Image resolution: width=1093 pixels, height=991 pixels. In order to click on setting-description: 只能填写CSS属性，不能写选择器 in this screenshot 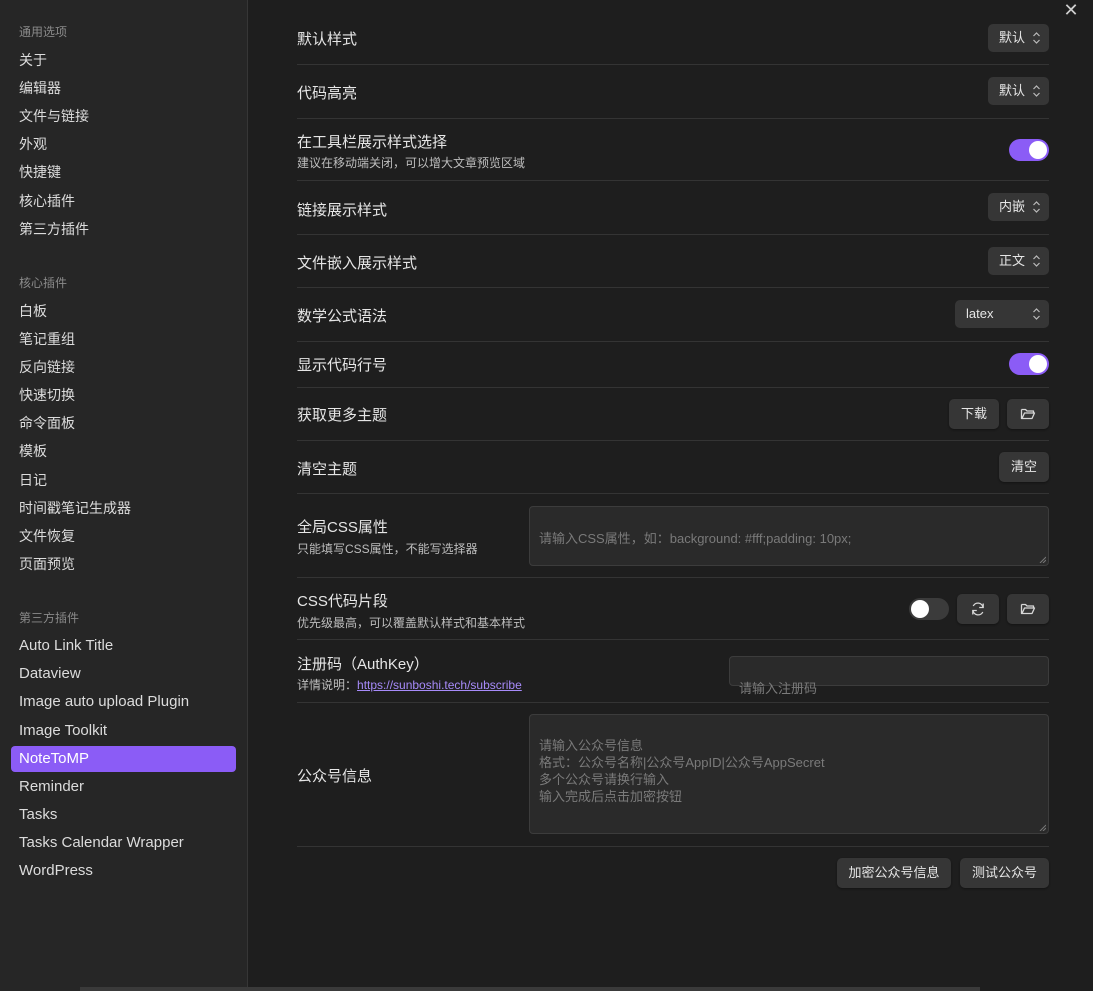, I will do `click(387, 549)`.